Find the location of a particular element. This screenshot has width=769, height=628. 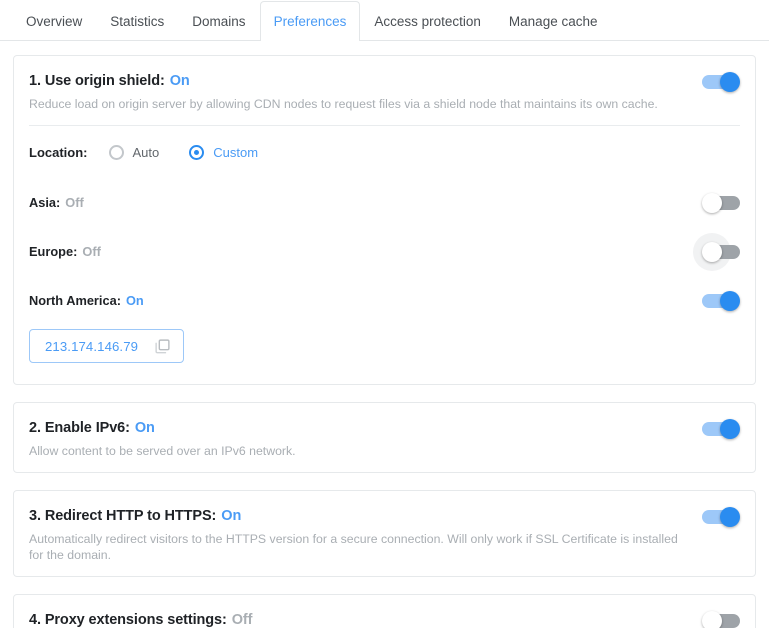

toggle-region-asia is located at coordinates (721, 203).